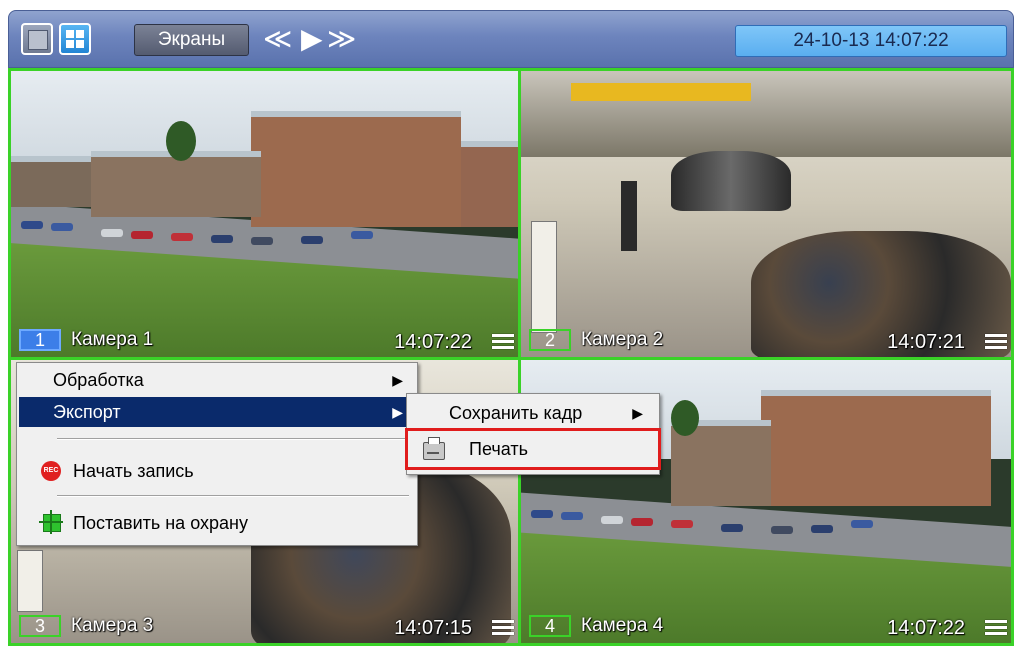  Describe the element at coordinates (661, 92) in the screenshot. I see `signage` at that location.